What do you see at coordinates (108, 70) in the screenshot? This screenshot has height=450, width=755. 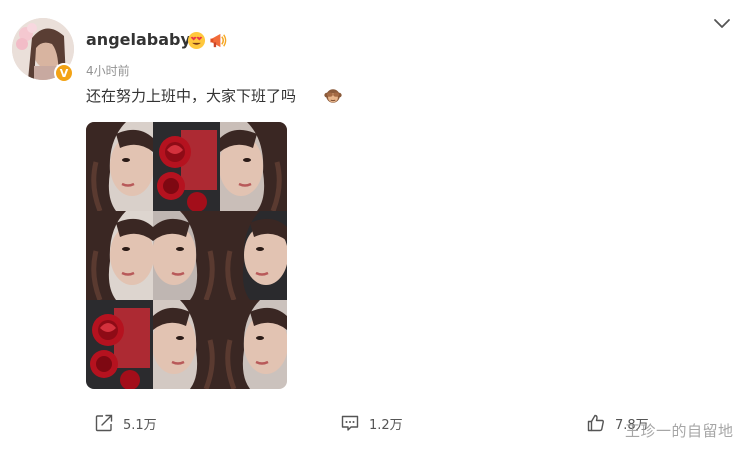 I see `post-timestamp: 4小时前` at bounding box center [108, 70].